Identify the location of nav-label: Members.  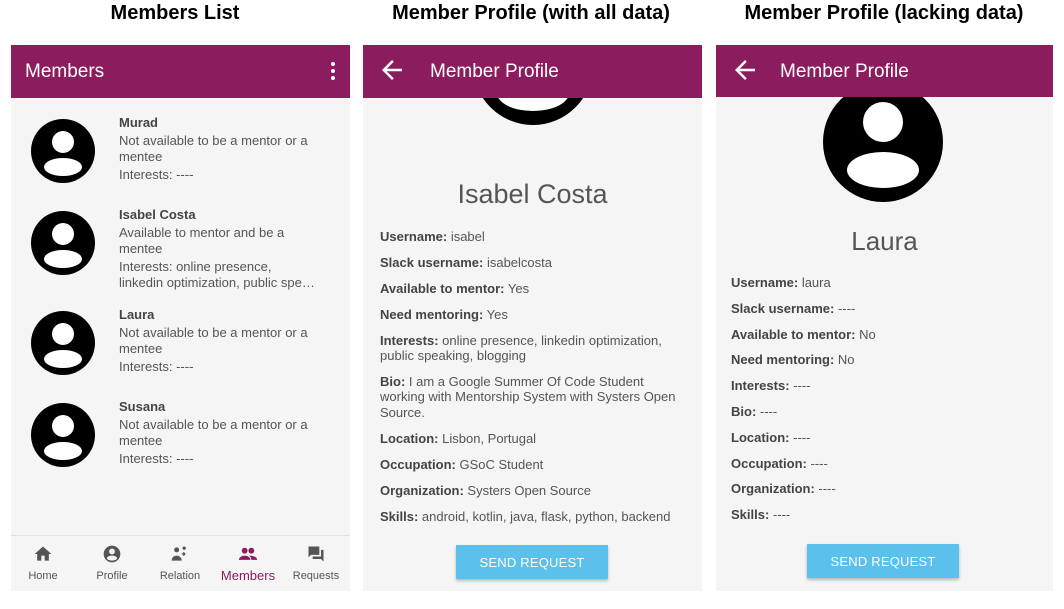
(248, 575).